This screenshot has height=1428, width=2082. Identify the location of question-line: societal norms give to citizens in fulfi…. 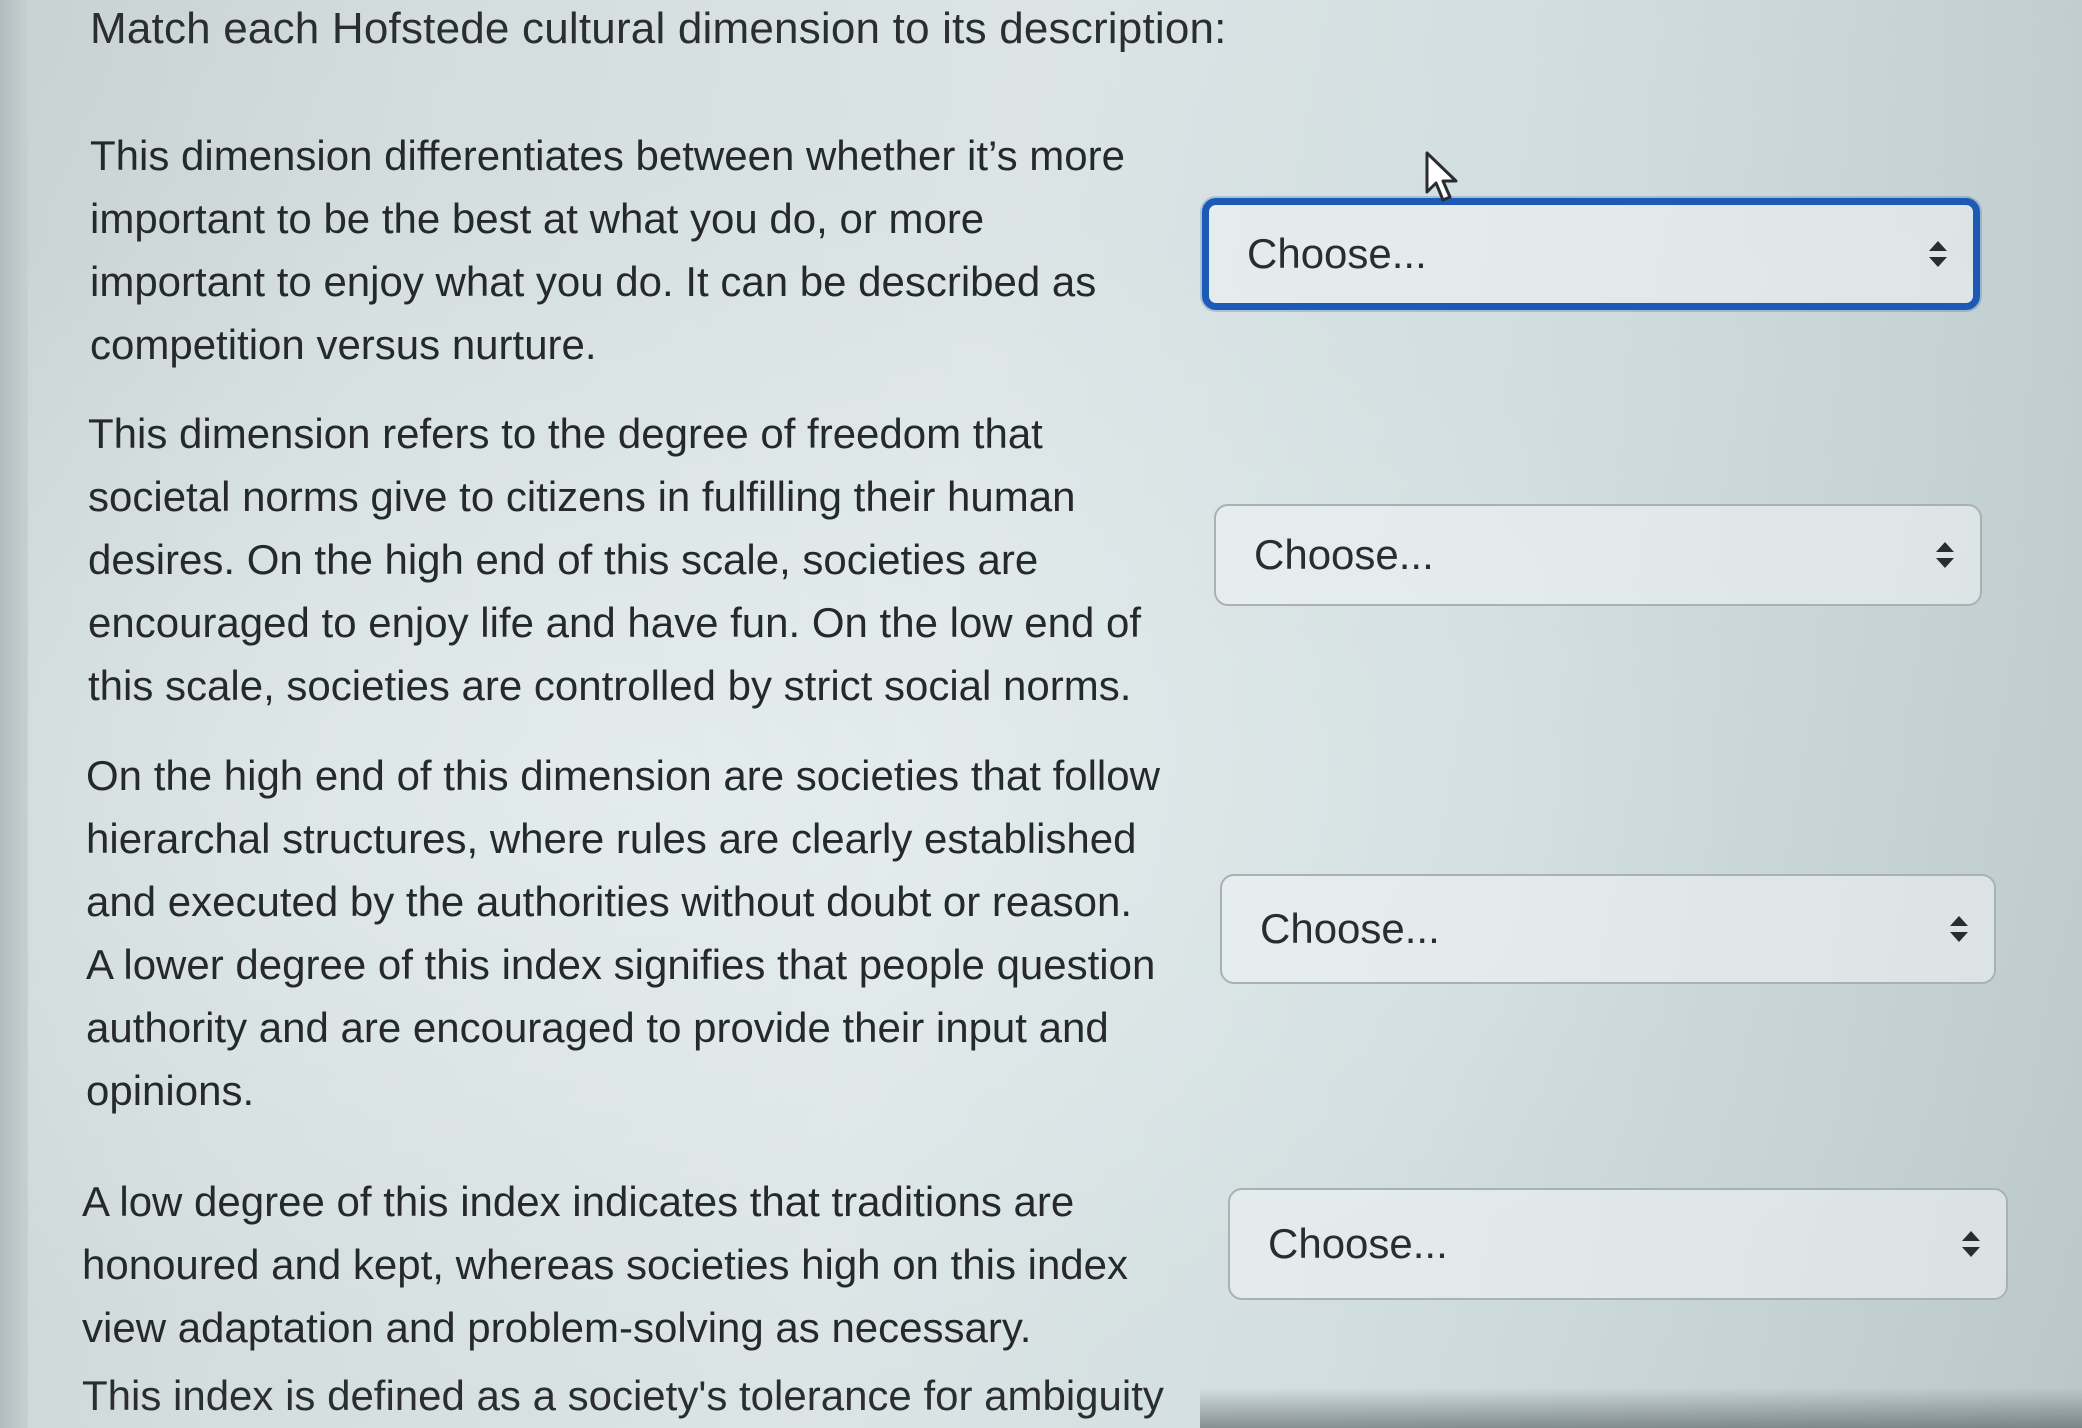
(582, 496).